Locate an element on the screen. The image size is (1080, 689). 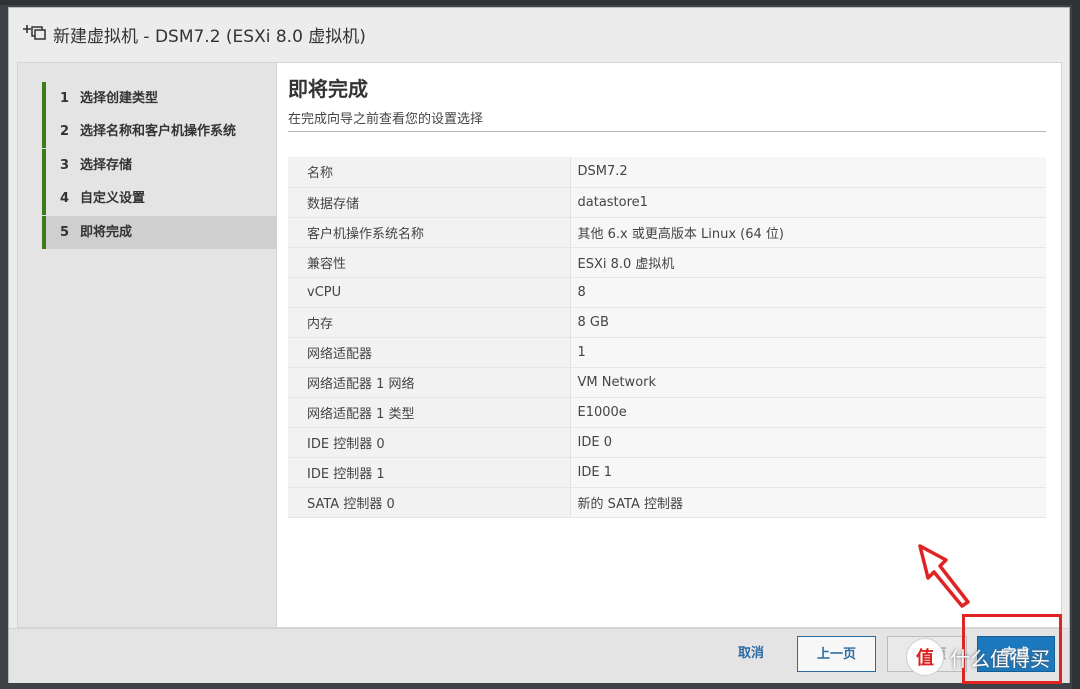
step-number: 3 is located at coordinates (65, 165).